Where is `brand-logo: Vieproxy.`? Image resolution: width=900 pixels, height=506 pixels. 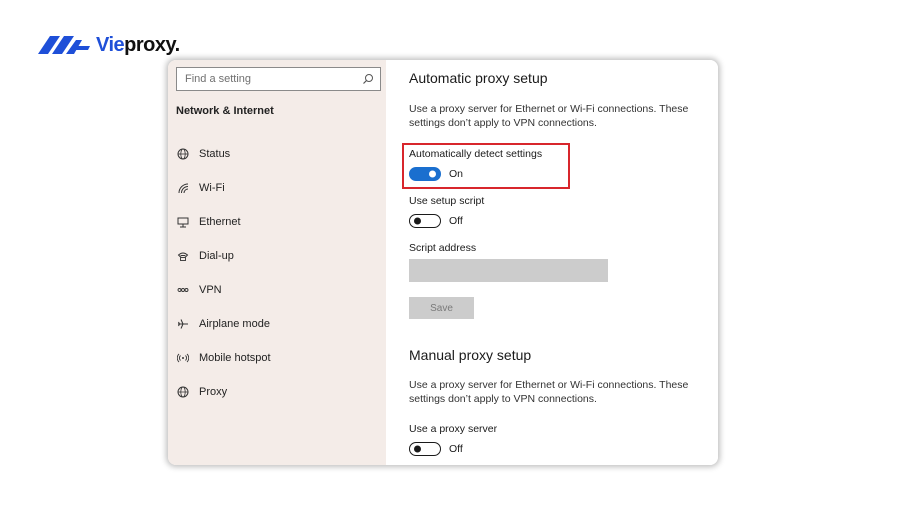
brand-logo: Vieproxy. is located at coordinates (108, 45).